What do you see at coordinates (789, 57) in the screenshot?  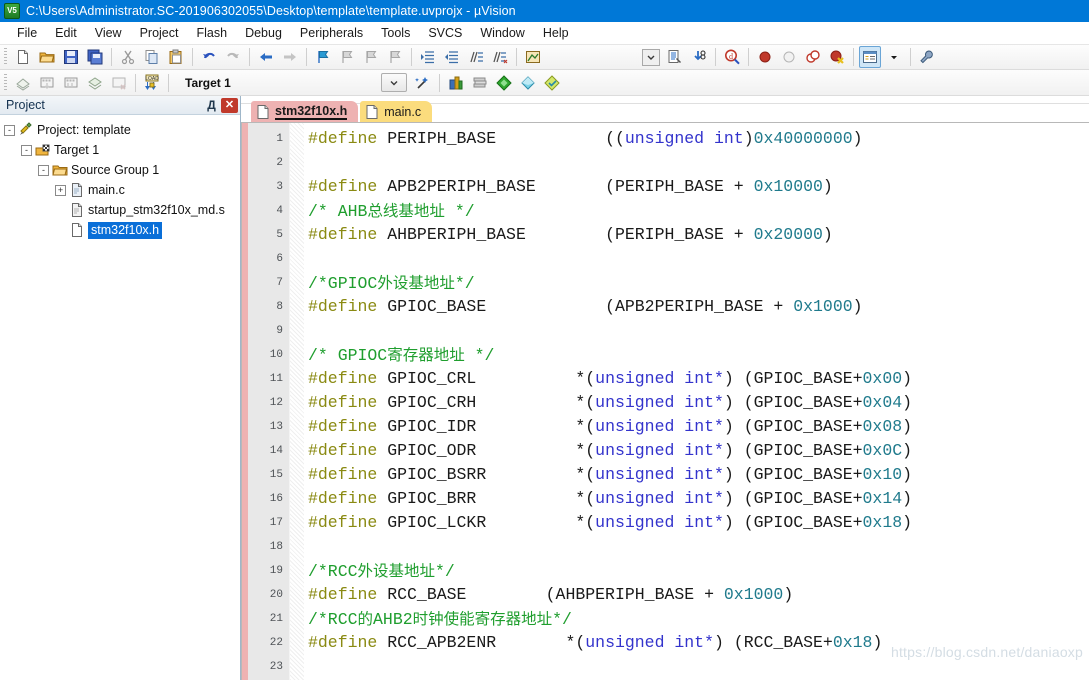 I see `disable-breakpoint-icon` at bounding box center [789, 57].